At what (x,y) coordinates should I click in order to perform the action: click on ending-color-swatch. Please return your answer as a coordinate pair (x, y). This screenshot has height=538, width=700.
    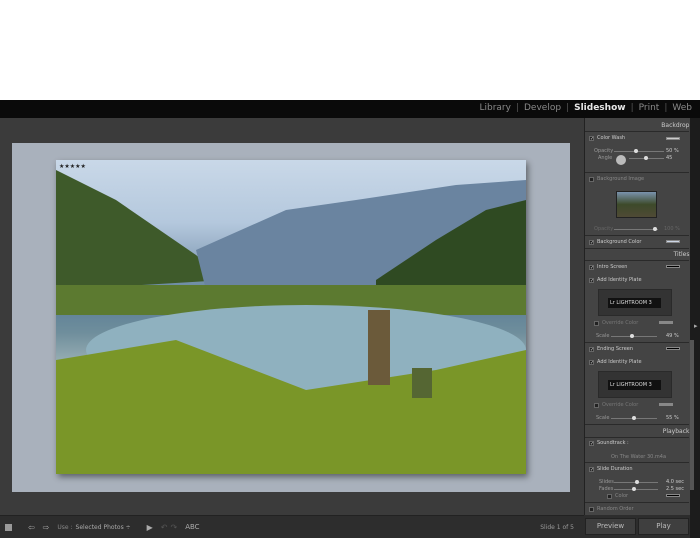
    Looking at the image, I should click on (673, 348).